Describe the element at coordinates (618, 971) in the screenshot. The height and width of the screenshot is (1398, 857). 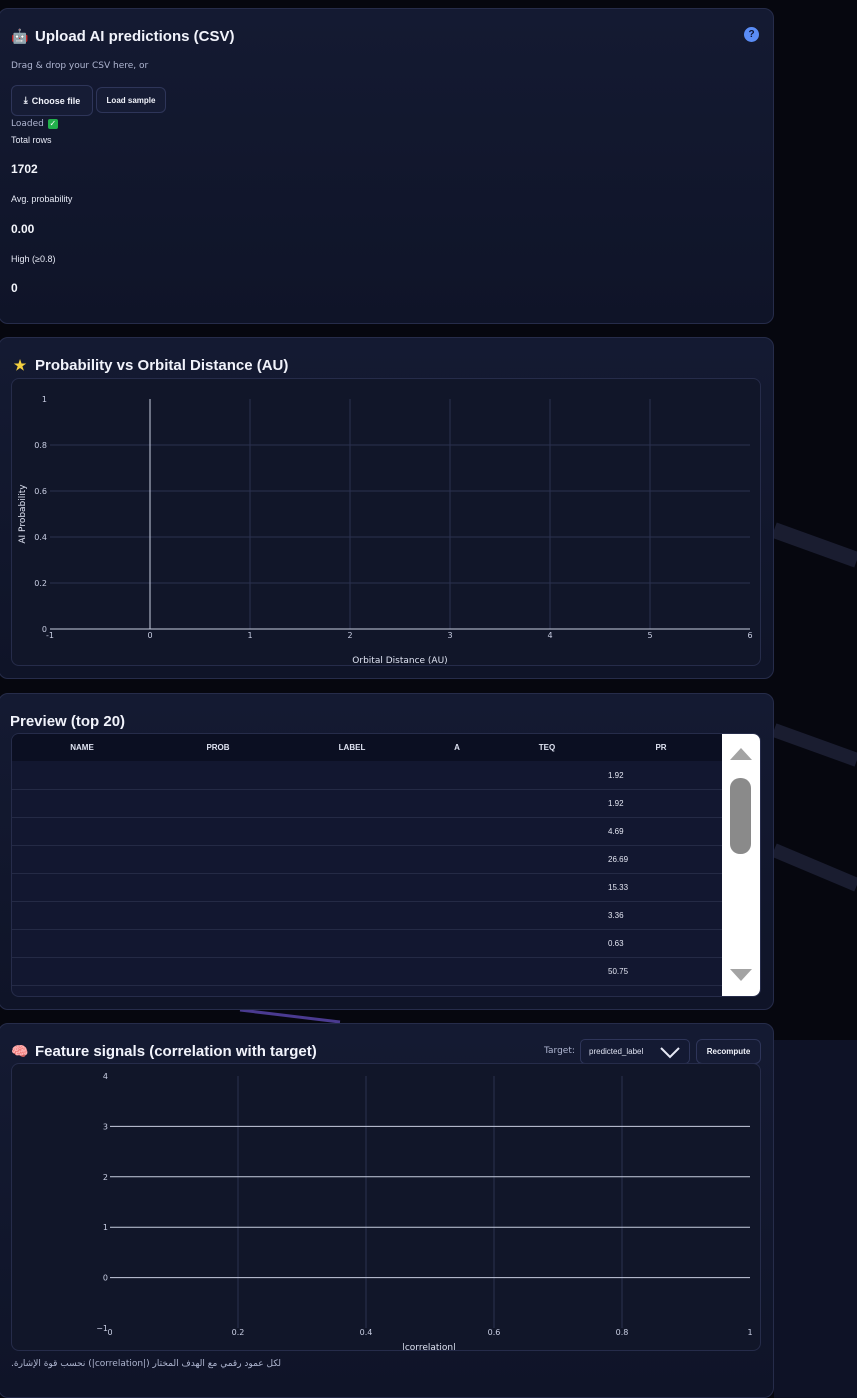
I see `table-cell-pr: 50.75` at that location.